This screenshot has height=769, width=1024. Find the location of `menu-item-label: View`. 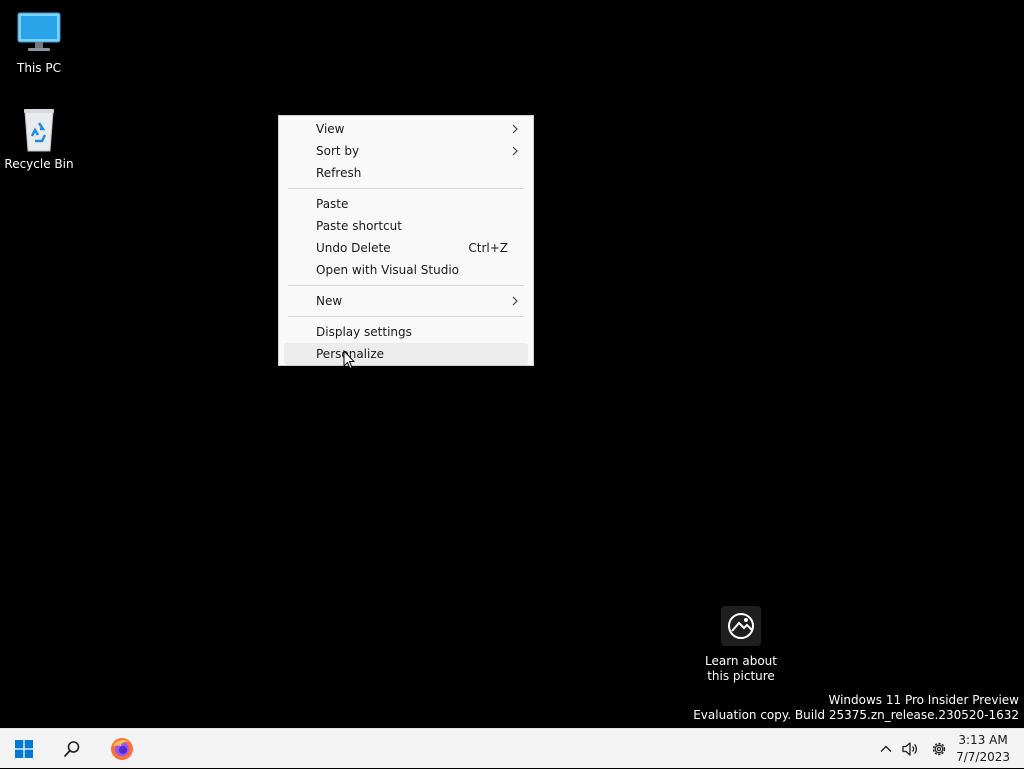

menu-item-label: View is located at coordinates (330, 129).